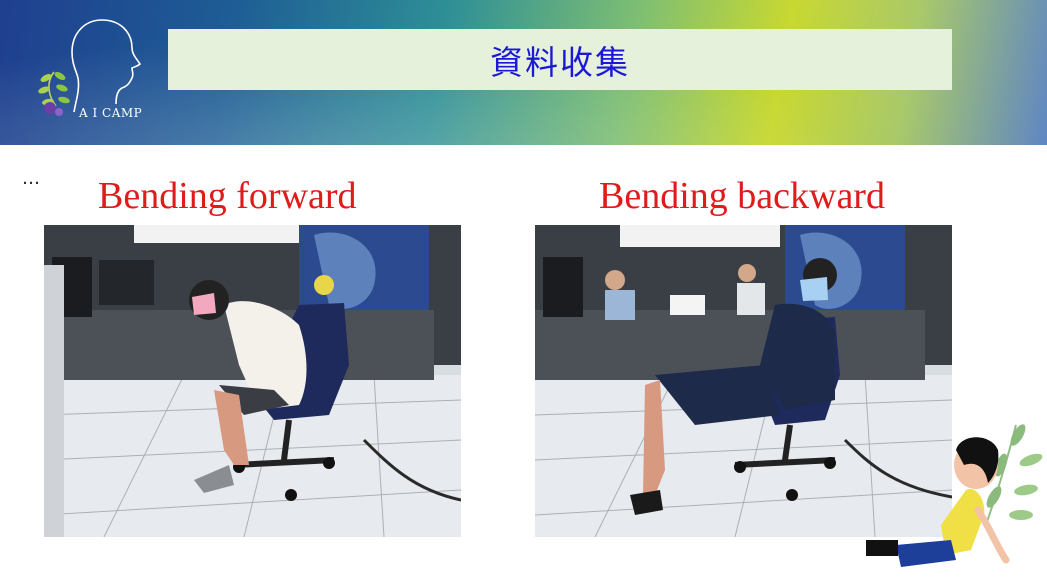  I want to click on title-box: 資料收集, so click(560, 59).